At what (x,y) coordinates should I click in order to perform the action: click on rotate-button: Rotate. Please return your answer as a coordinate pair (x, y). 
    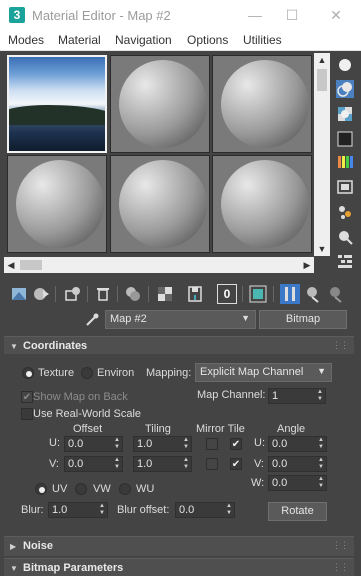
    Looking at the image, I should click on (297, 511).